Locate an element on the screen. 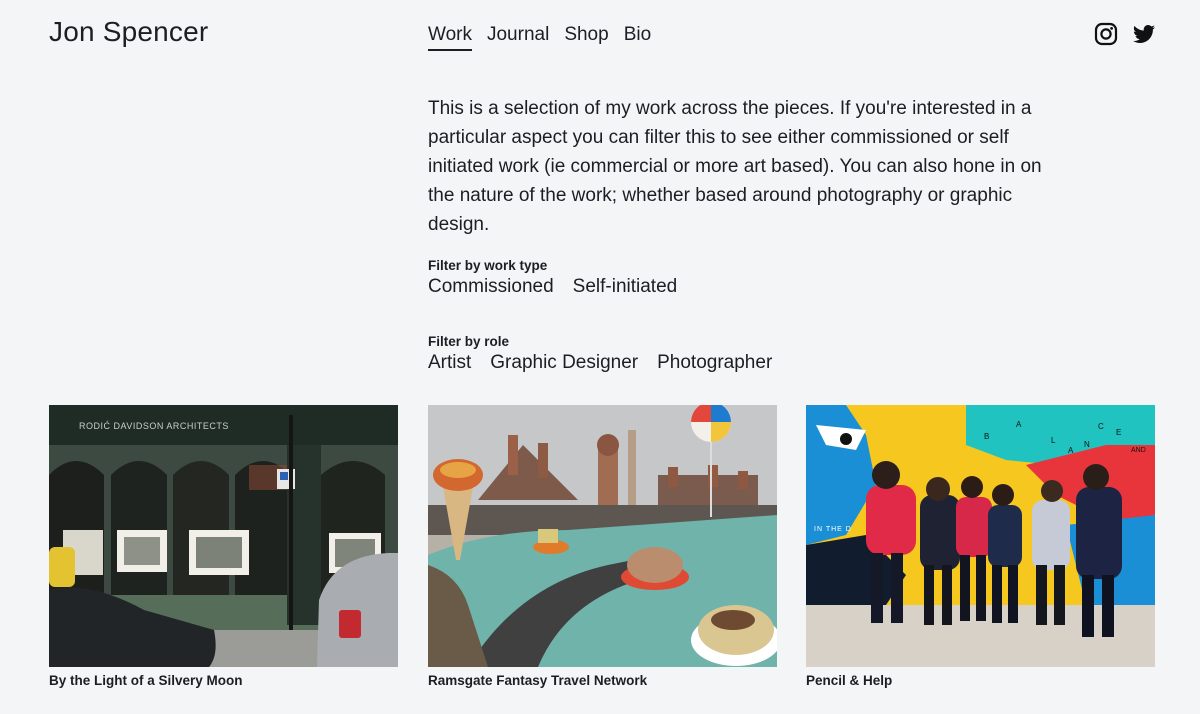  filter-option-commissioned: Commissioned is located at coordinates (491, 287).